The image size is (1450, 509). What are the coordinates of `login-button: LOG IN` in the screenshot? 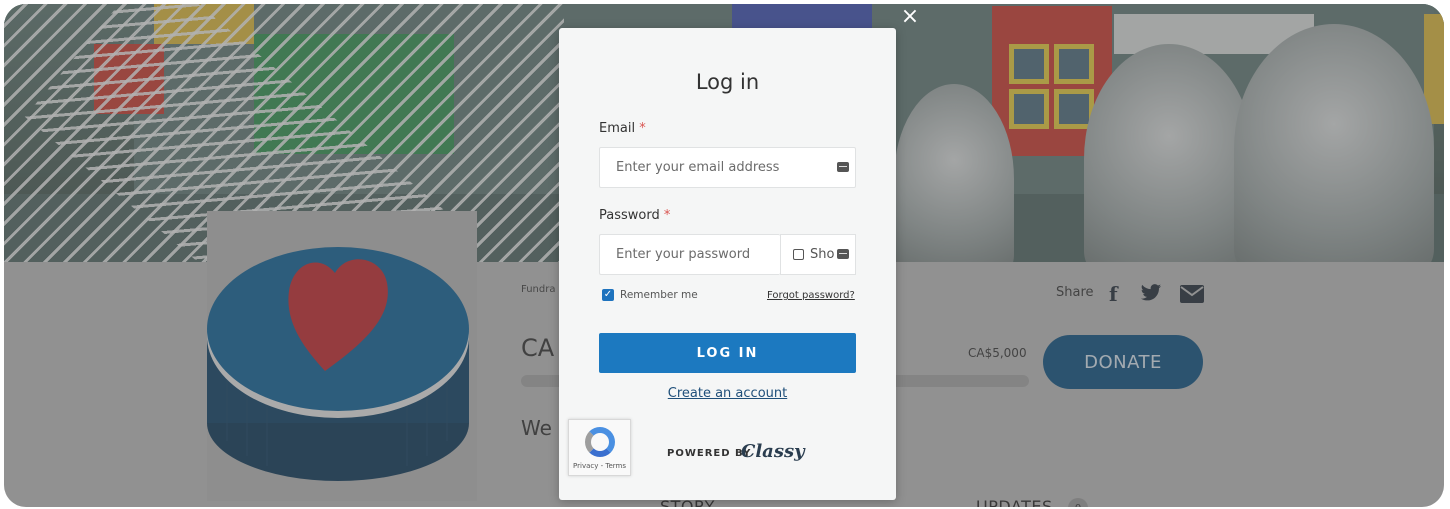 It's located at (727, 353).